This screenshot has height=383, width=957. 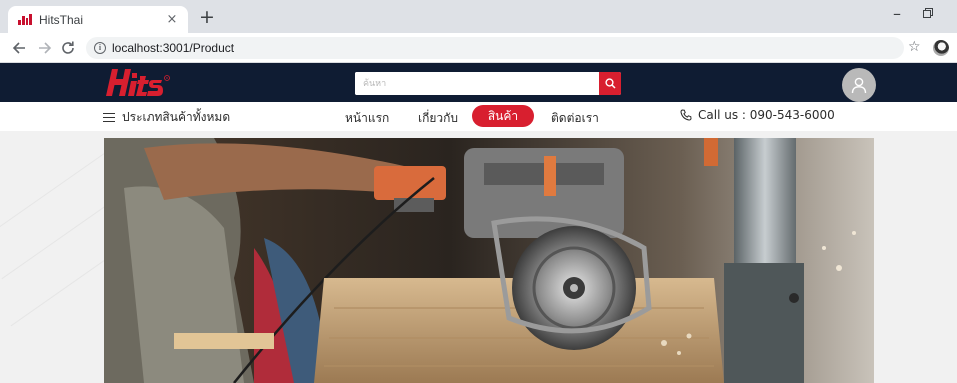 I want to click on call-us-link: Call us : 090-543-6000, so click(x=757, y=115).